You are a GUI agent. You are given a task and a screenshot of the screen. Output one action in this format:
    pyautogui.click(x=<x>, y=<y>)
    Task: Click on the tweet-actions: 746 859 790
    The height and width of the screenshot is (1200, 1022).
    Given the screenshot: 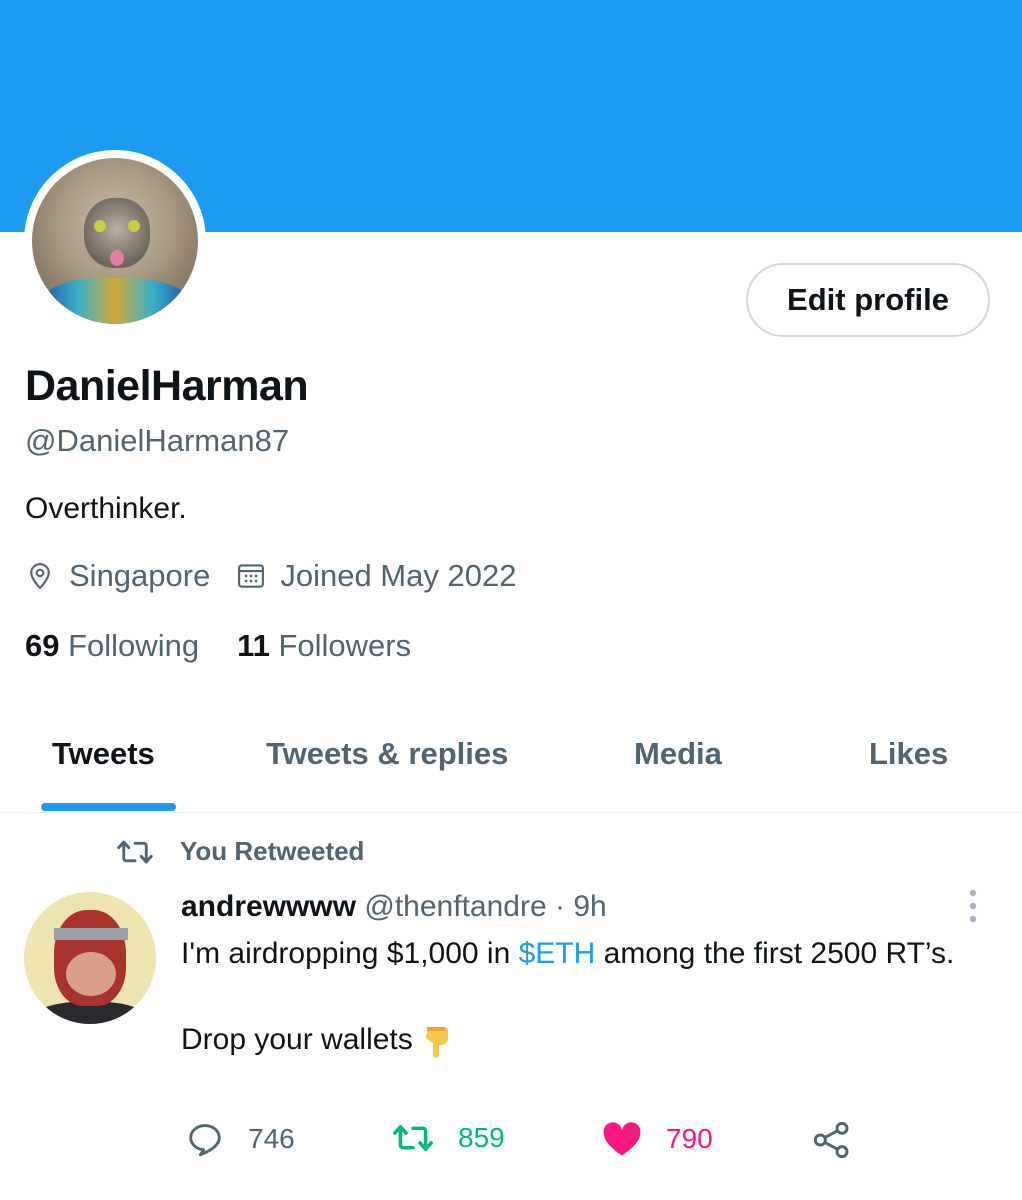 What is the action you would take?
    pyautogui.click(x=511, y=1148)
    